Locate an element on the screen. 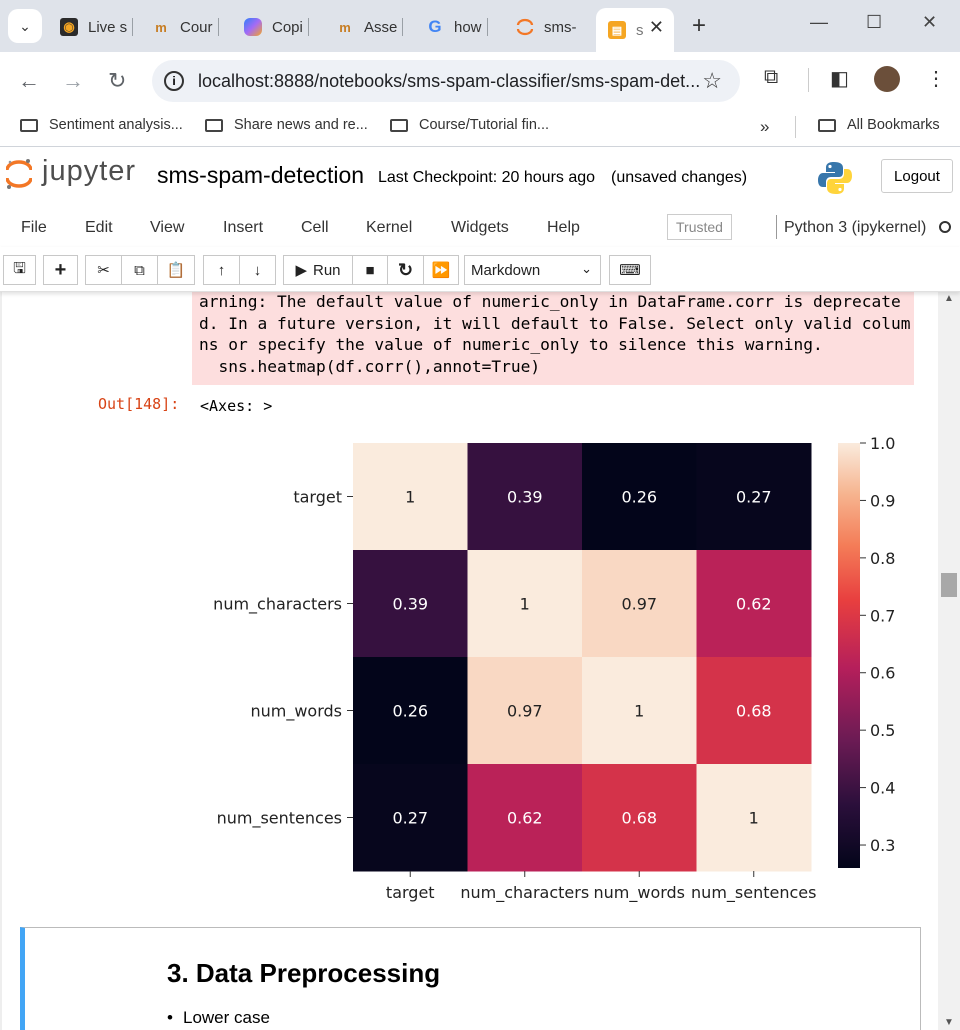  plus-icon: + is located at coordinates (60, 269).